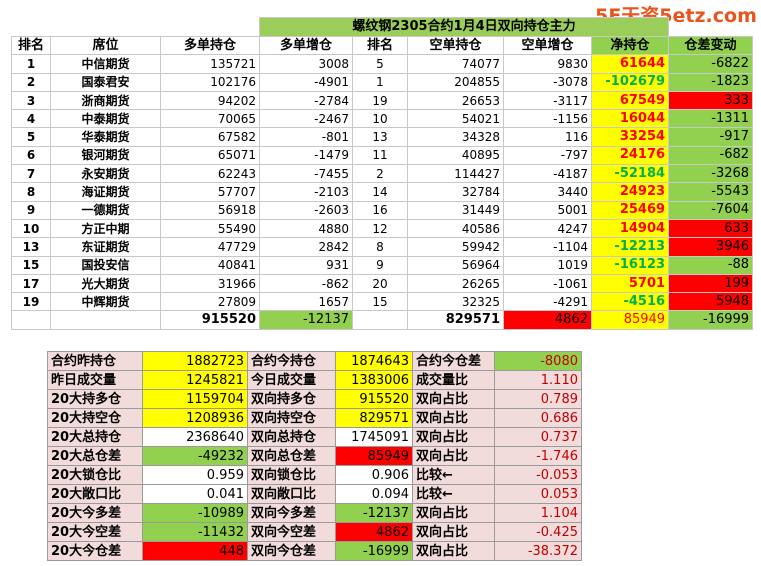 The width and height of the screenshot is (761, 566). I want to click on seat-cell: 浙商期货, so click(105, 100).